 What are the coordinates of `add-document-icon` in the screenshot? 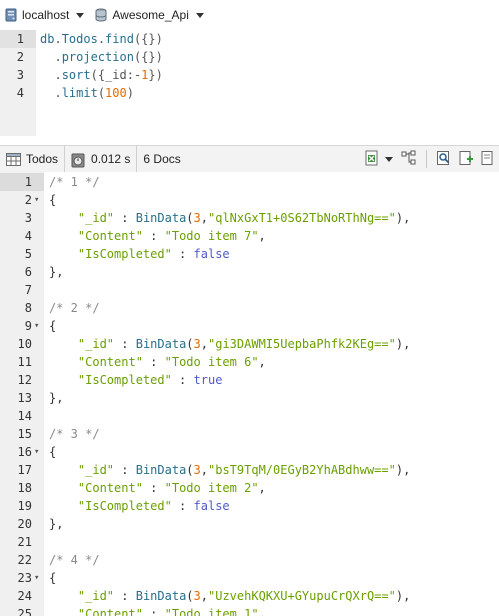 It's located at (466, 159).